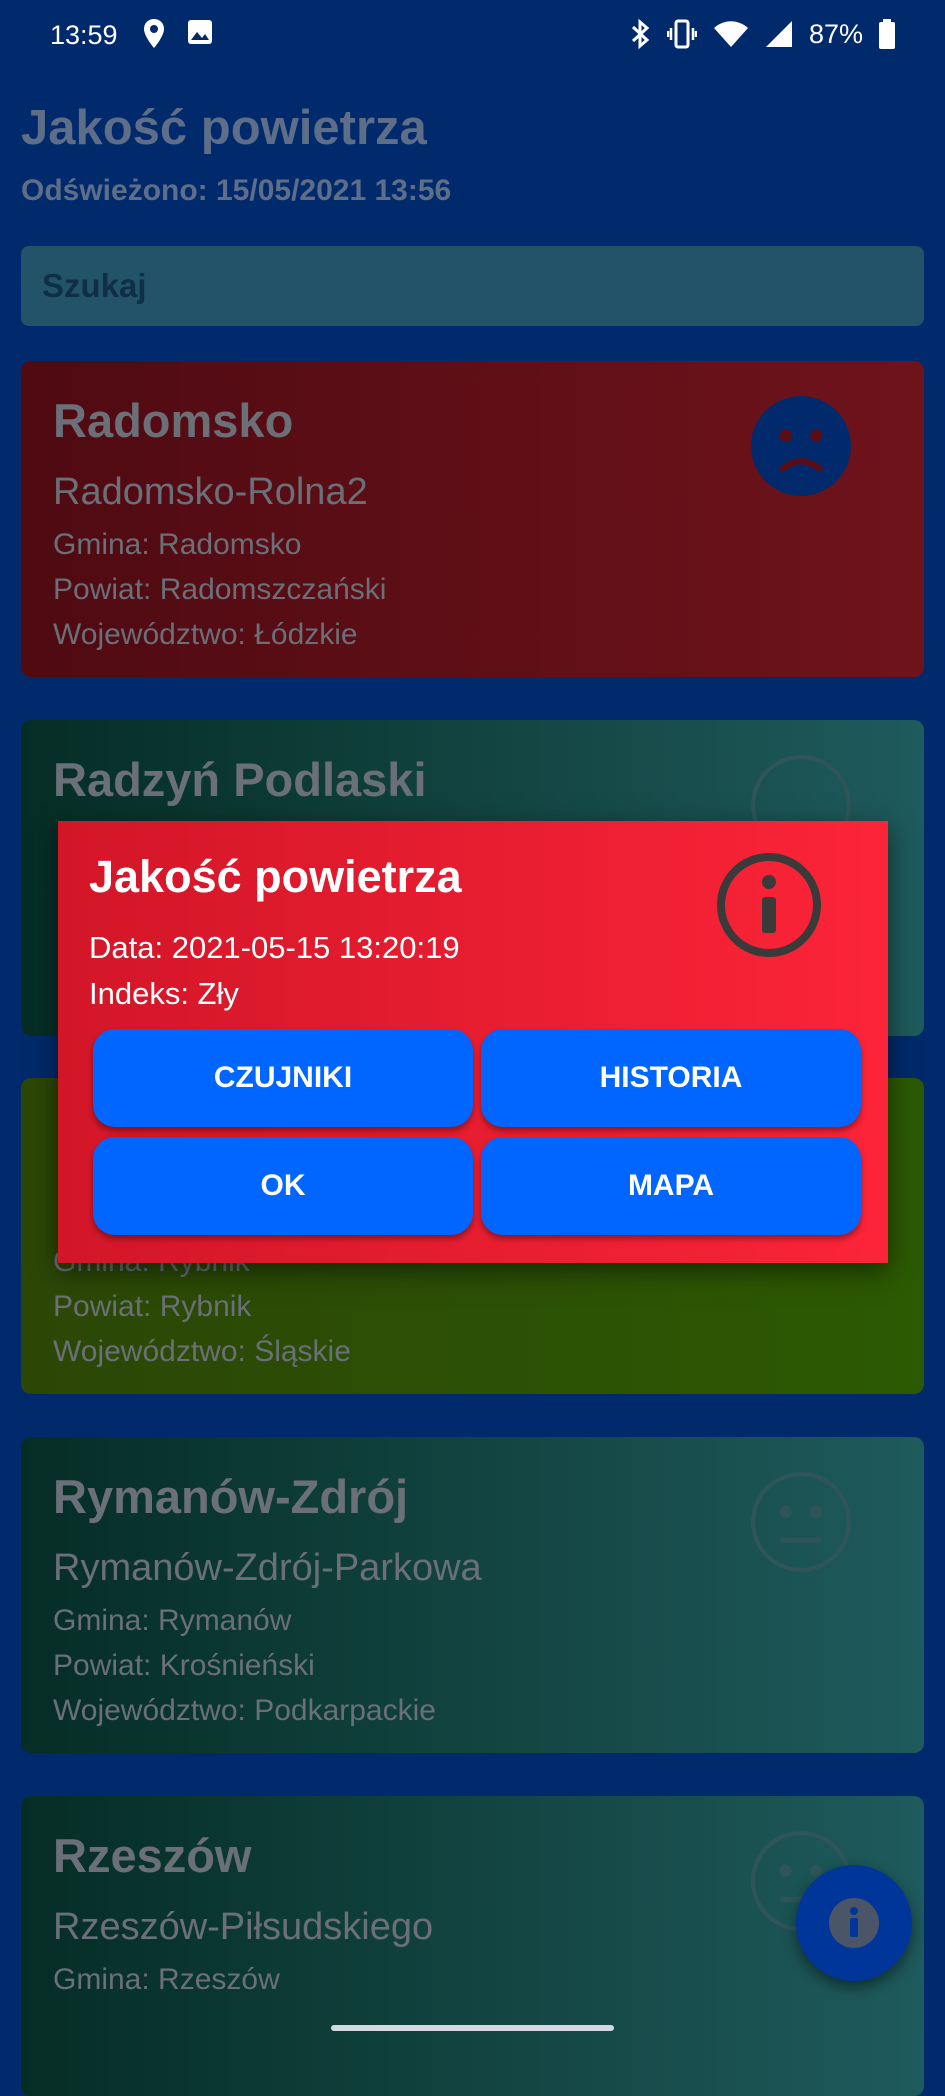 The image size is (945, 2096). What do you see at coordinates (283, 1078) in the screenshot?
I see `sensors-button: CZUJNIKI` at bounding box center [283, 1078].